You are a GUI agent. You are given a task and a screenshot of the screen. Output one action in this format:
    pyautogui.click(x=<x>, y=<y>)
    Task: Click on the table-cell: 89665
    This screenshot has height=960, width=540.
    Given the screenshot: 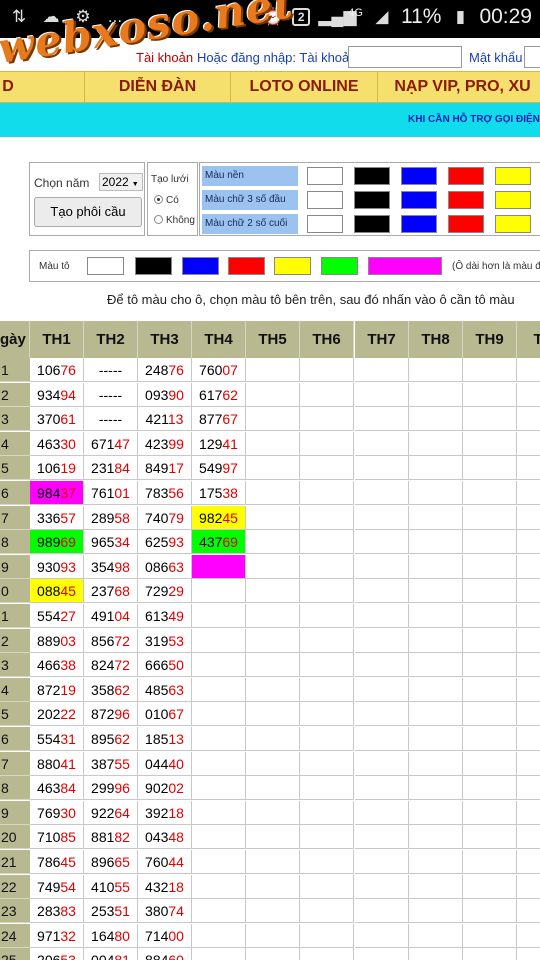 What is the action you would take?
    pyautogui.click(x=111, y=862)
    